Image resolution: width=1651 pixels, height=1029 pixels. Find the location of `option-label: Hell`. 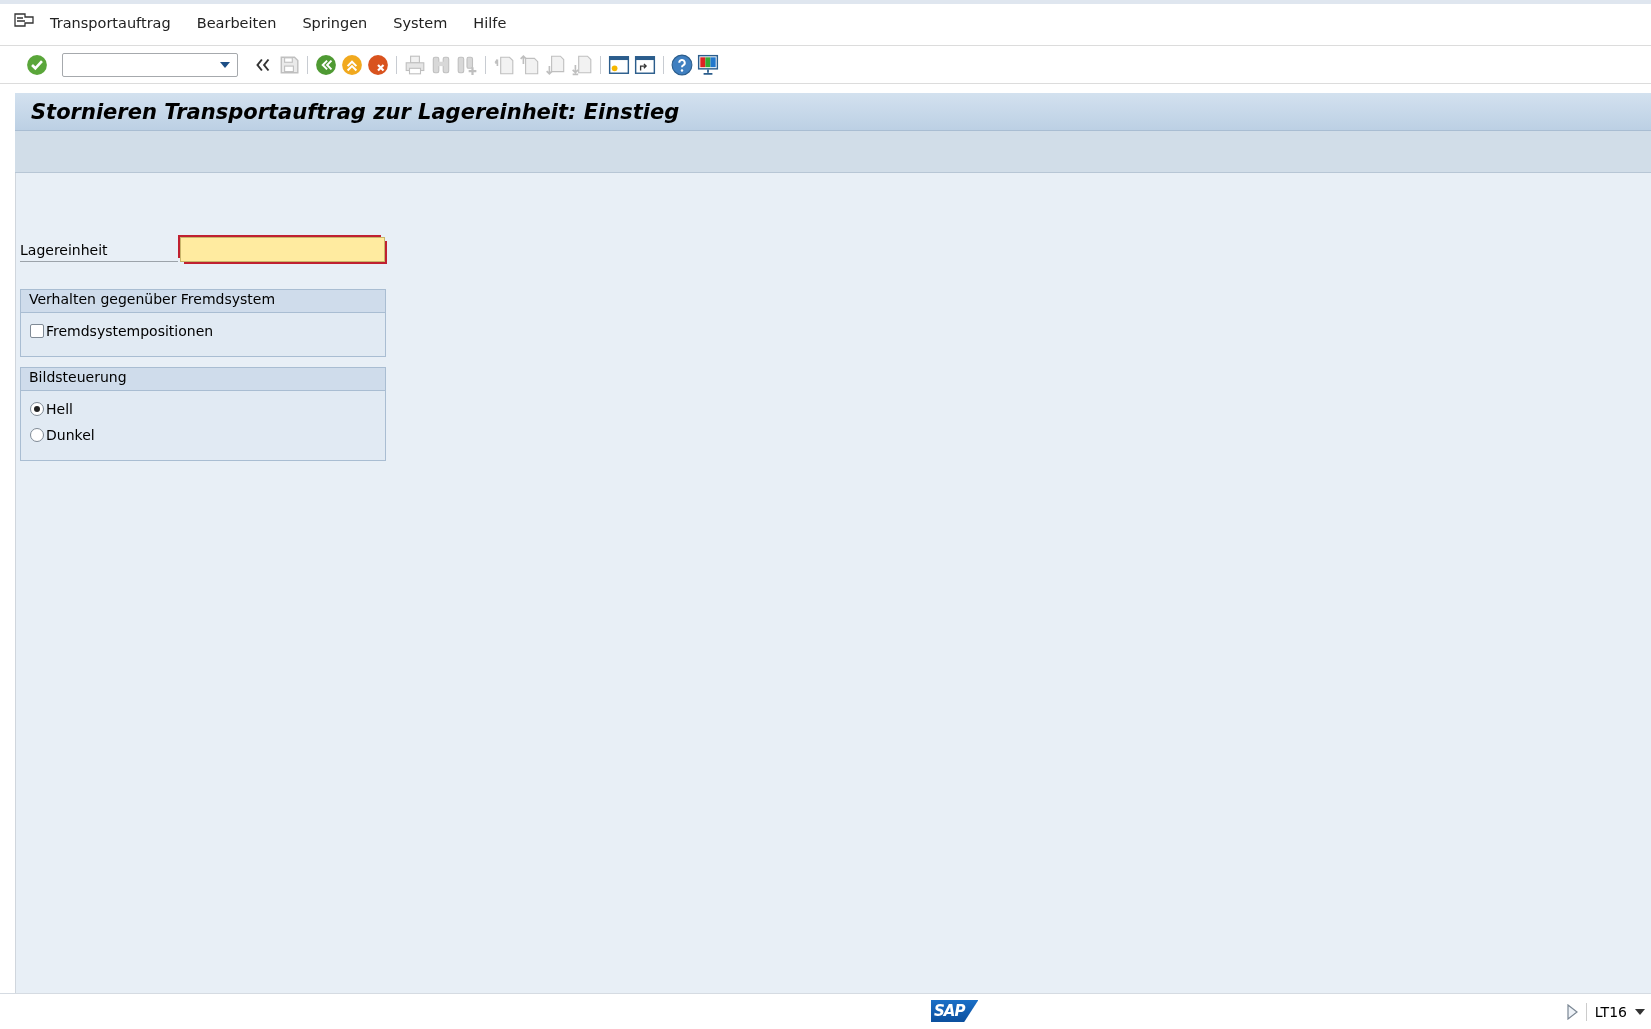

option-label: Hell is located at coordinates (59, 408).